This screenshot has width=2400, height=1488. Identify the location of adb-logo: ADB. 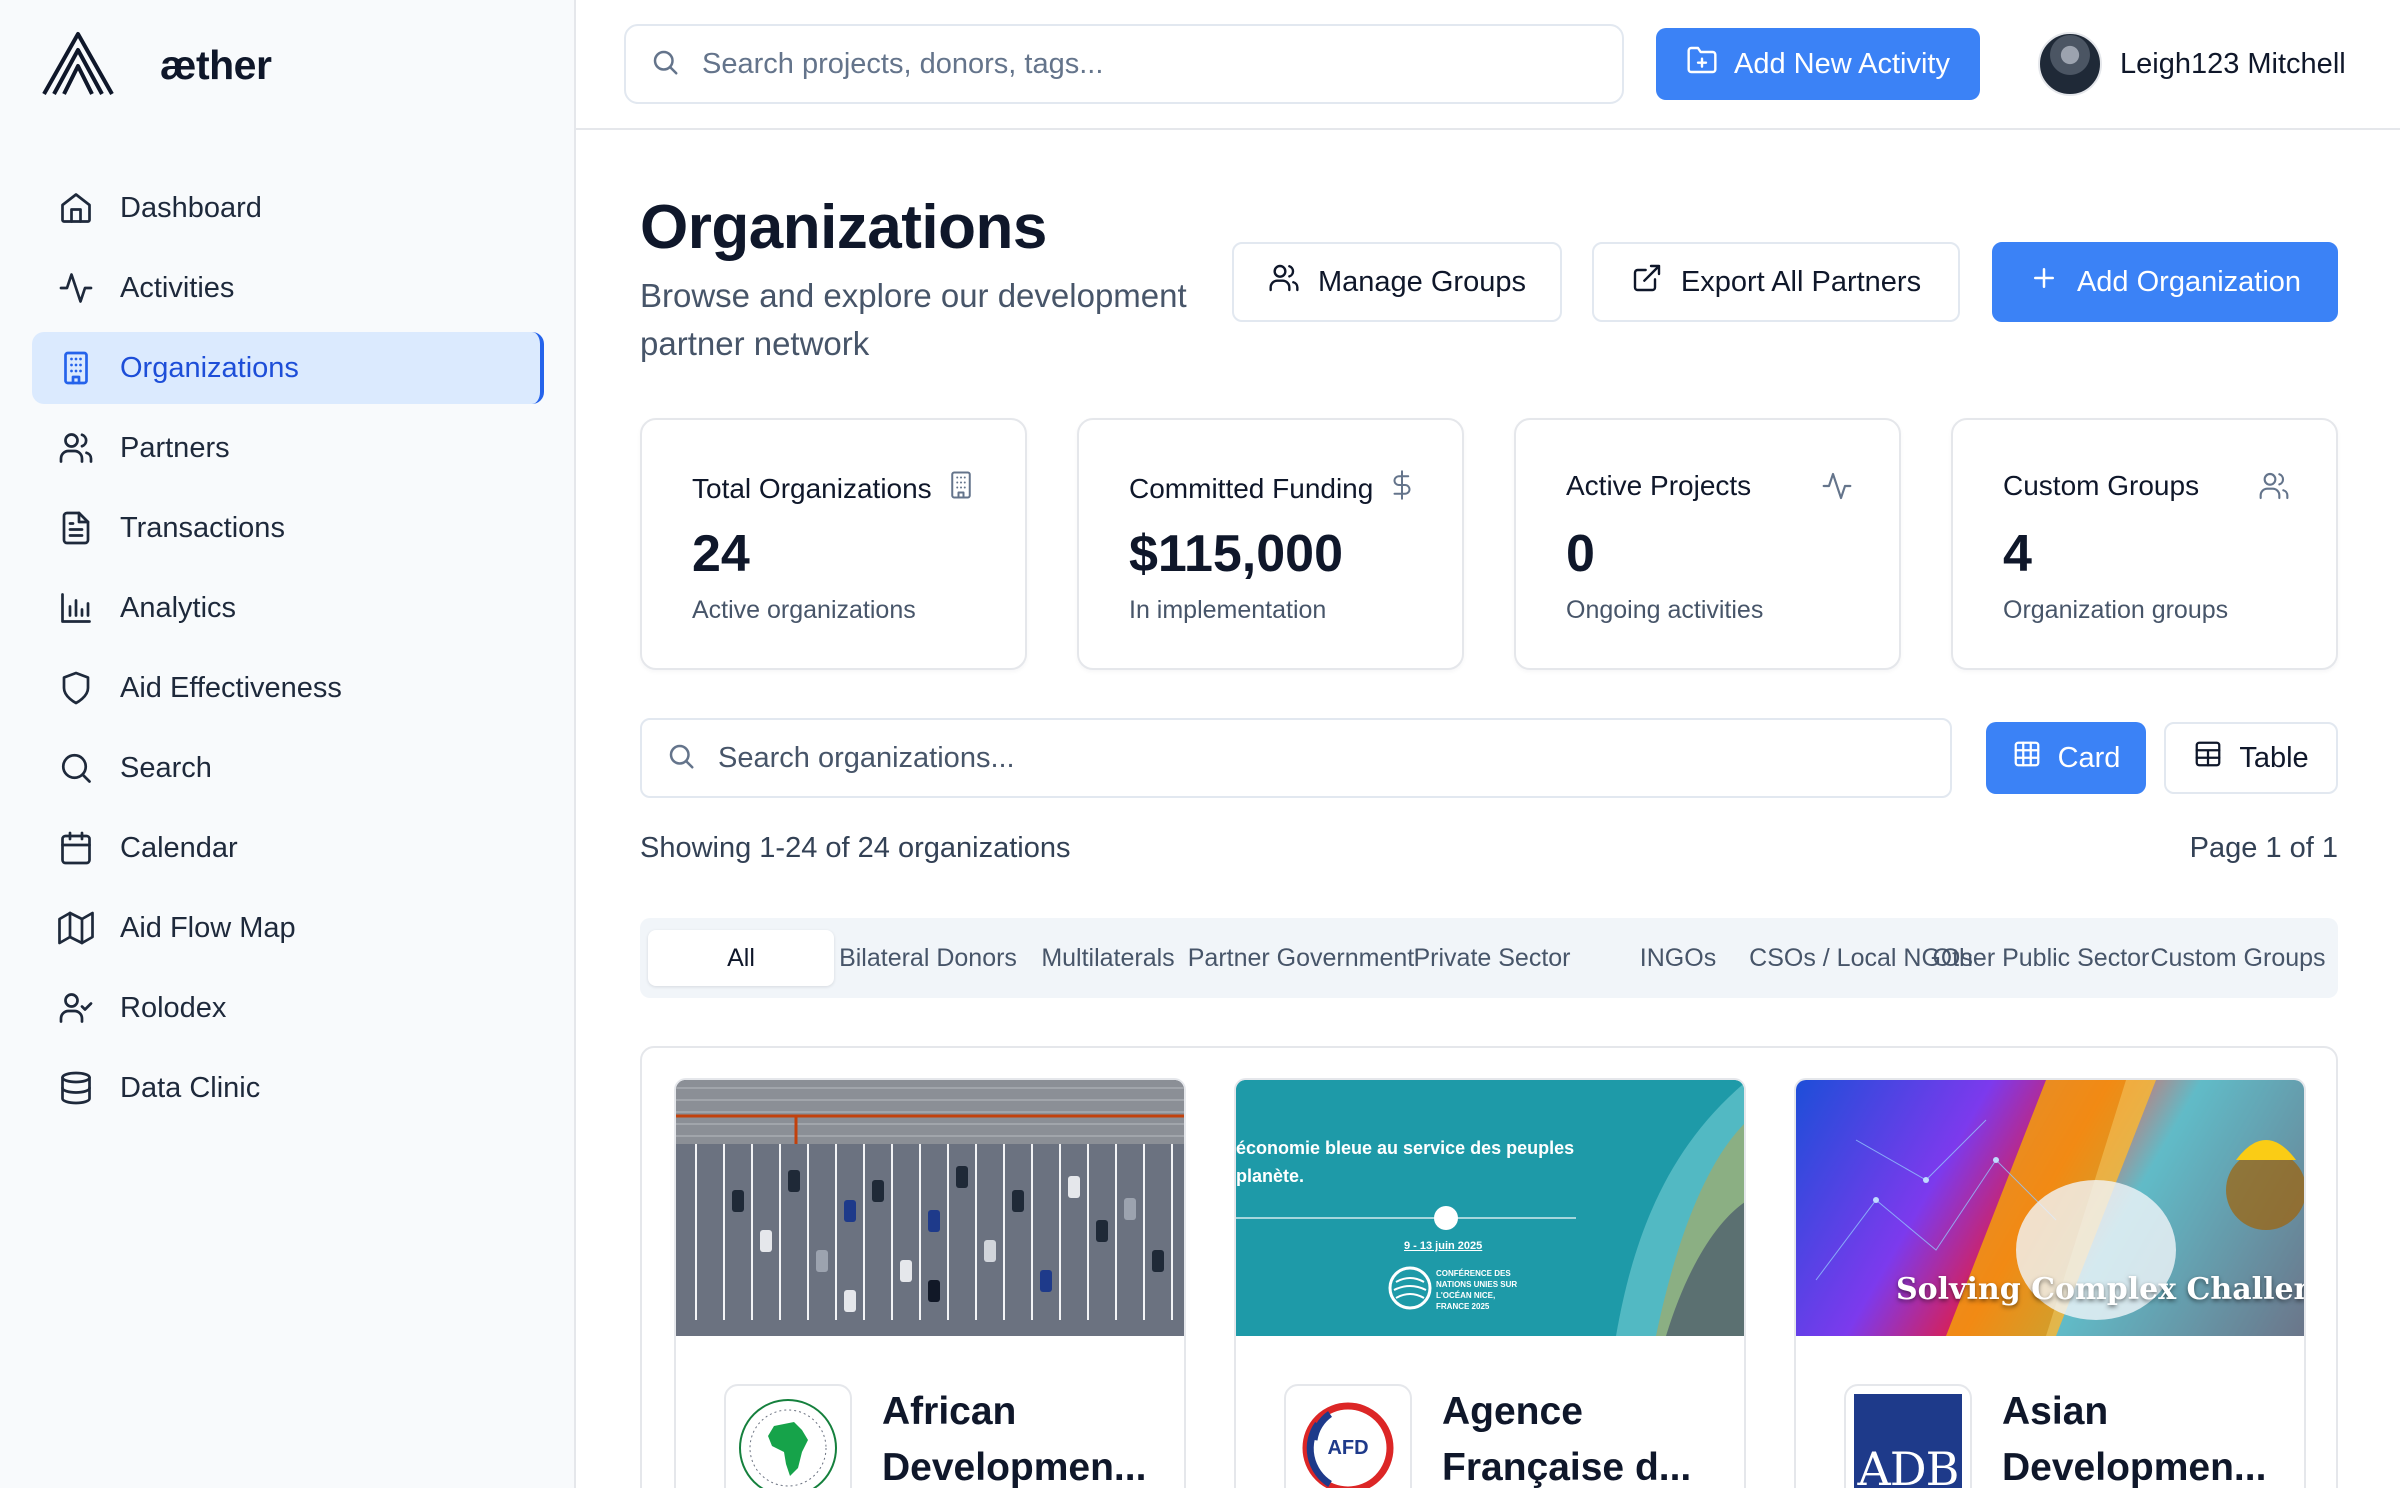
(1908, 1436).